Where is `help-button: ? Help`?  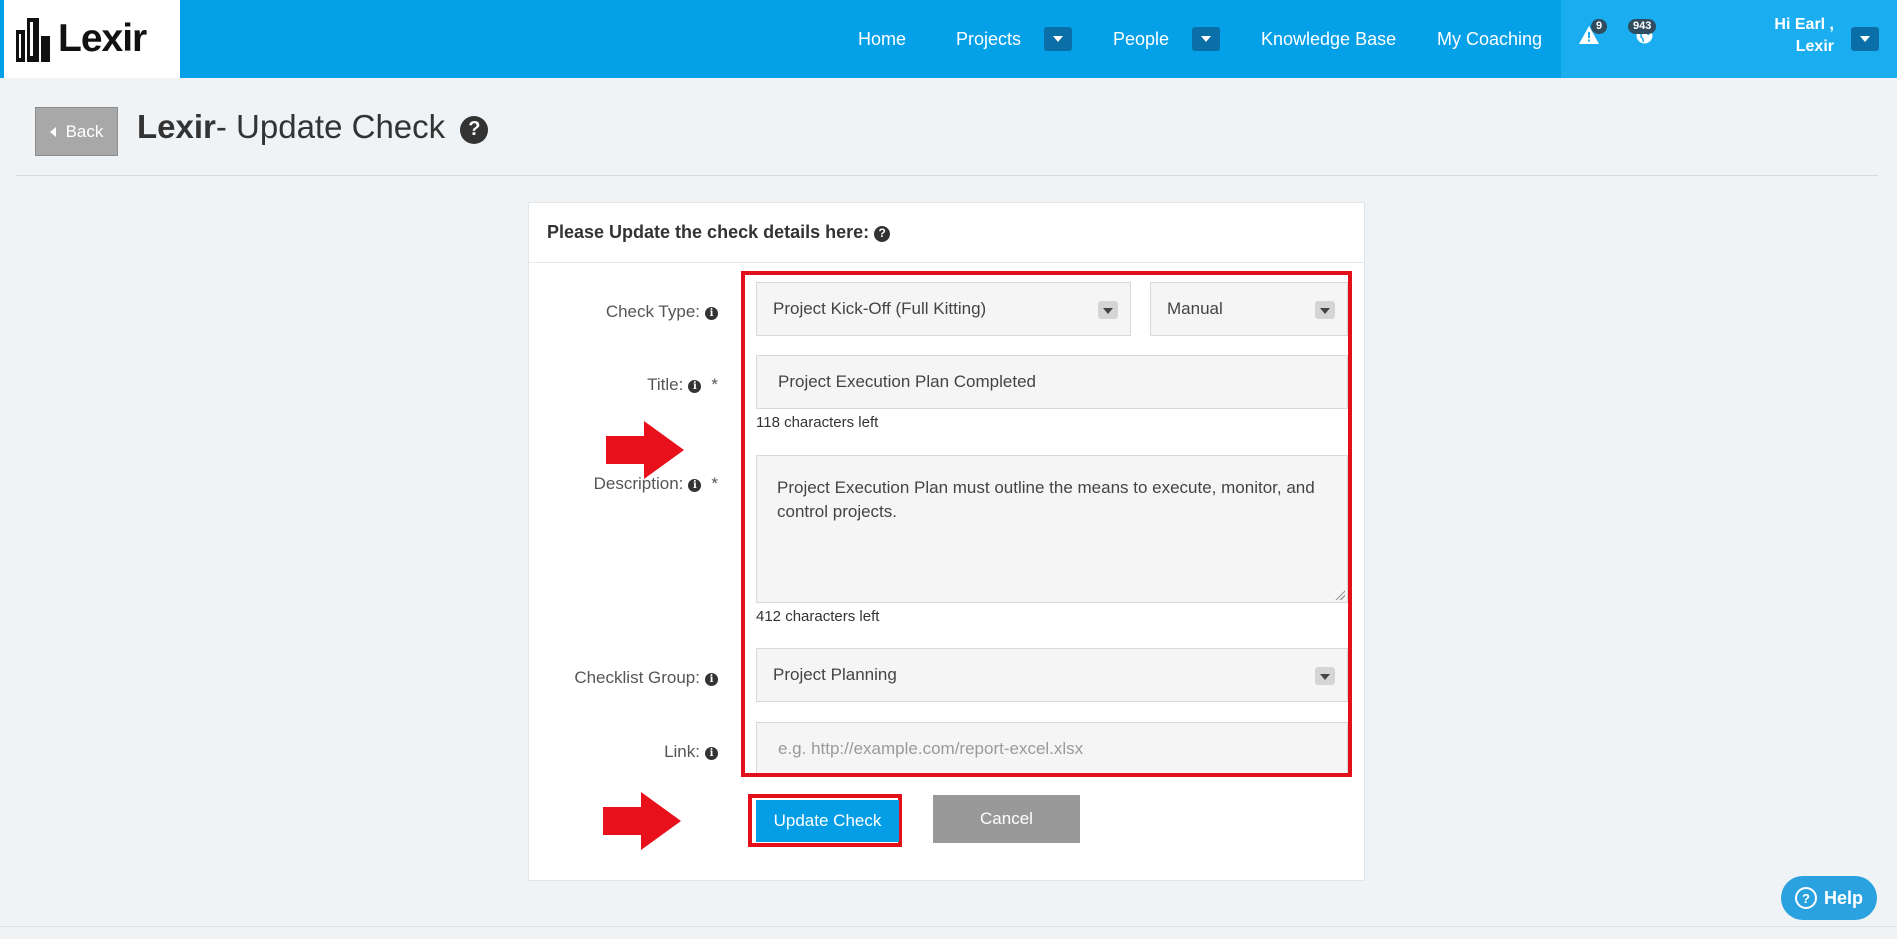 help-button: ? Help is located at coordinates (1829, 898).